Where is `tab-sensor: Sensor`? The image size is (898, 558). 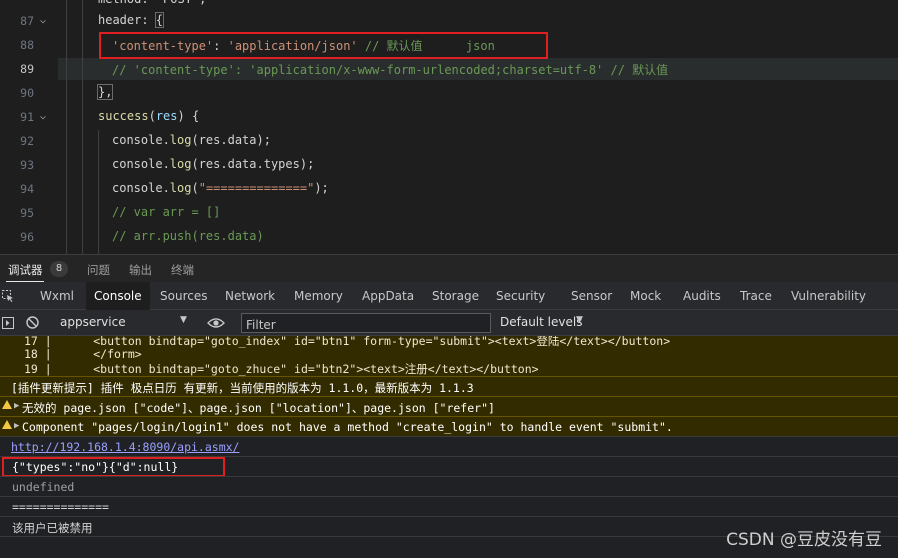 tab-sensor: Sensor is located at coordinates (591, 296).